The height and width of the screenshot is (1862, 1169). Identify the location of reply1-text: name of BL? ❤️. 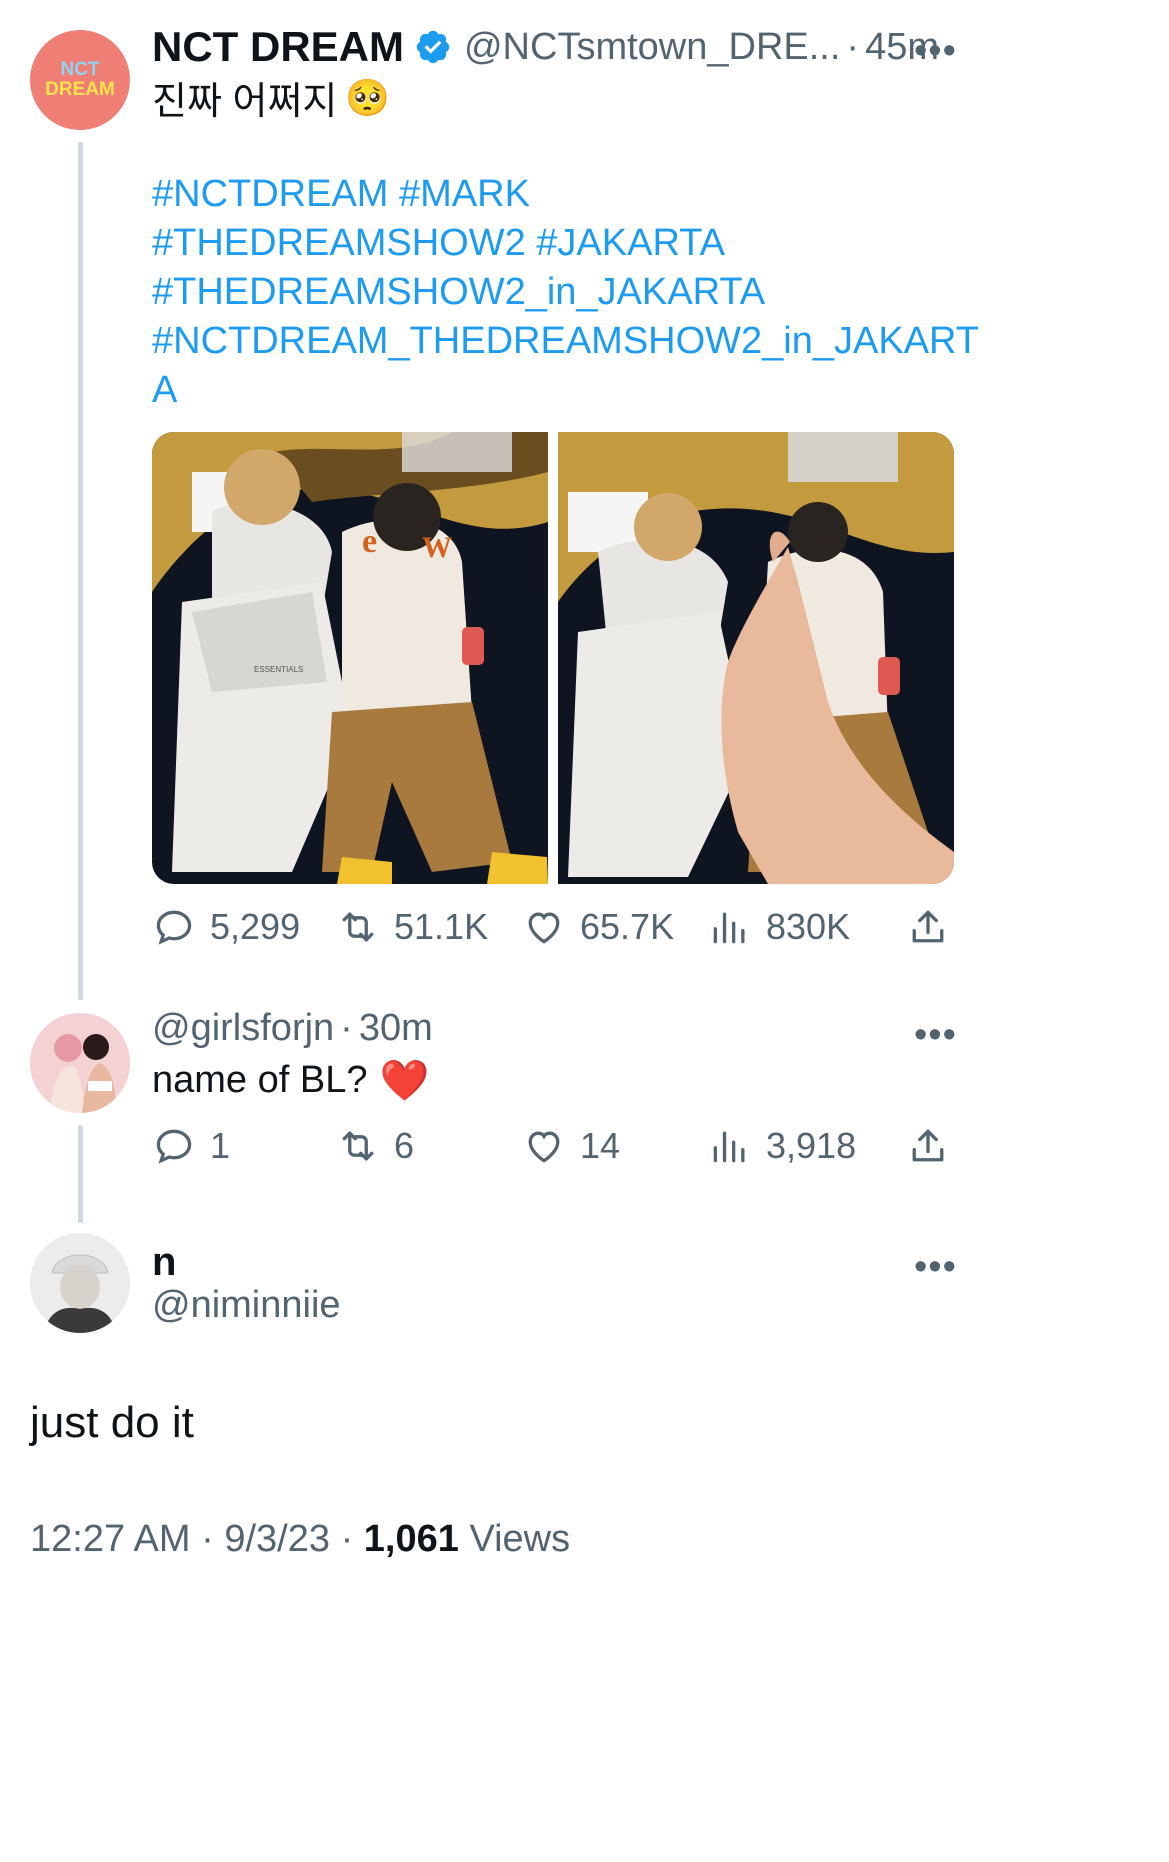
(290, 1080).